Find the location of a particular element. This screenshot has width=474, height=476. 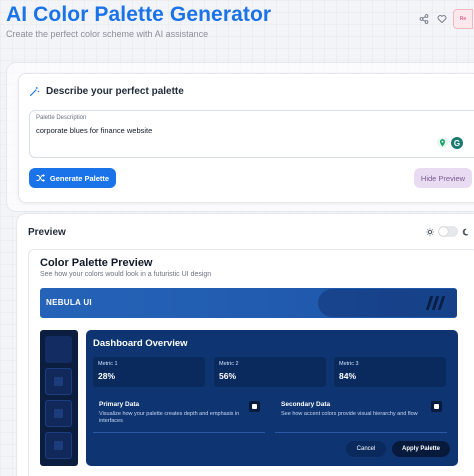

describe-header: Describe your perfect palette is located at coordinates (106, 91).